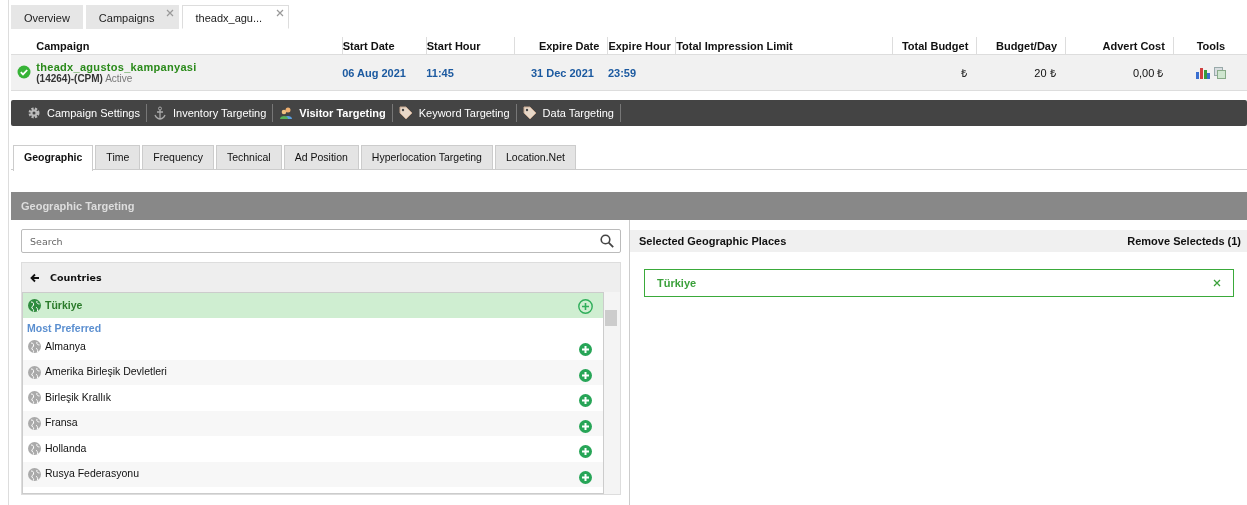 Image resolution: width=1247 pixels, height=505 pixels. Describe the element at coordinates (440, 72) in the screenshot. I see `table-cell: 11:45` at that location.